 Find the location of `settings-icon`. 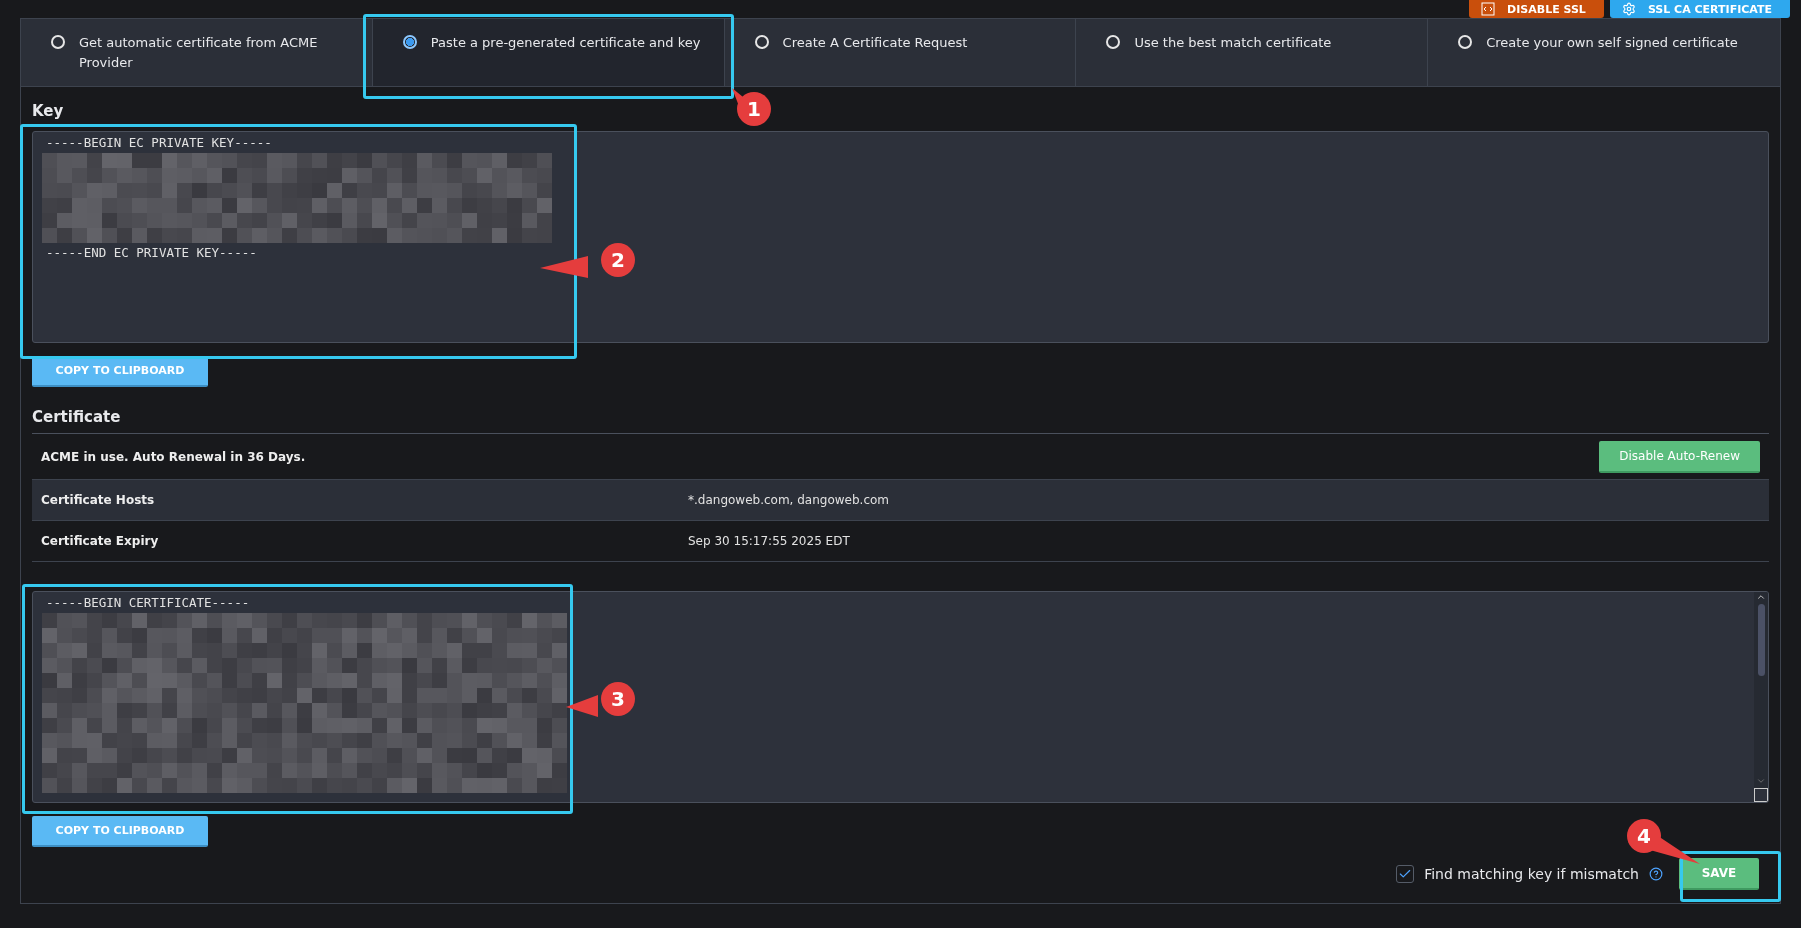

settings-icon is located at coordinates (1628, 9).